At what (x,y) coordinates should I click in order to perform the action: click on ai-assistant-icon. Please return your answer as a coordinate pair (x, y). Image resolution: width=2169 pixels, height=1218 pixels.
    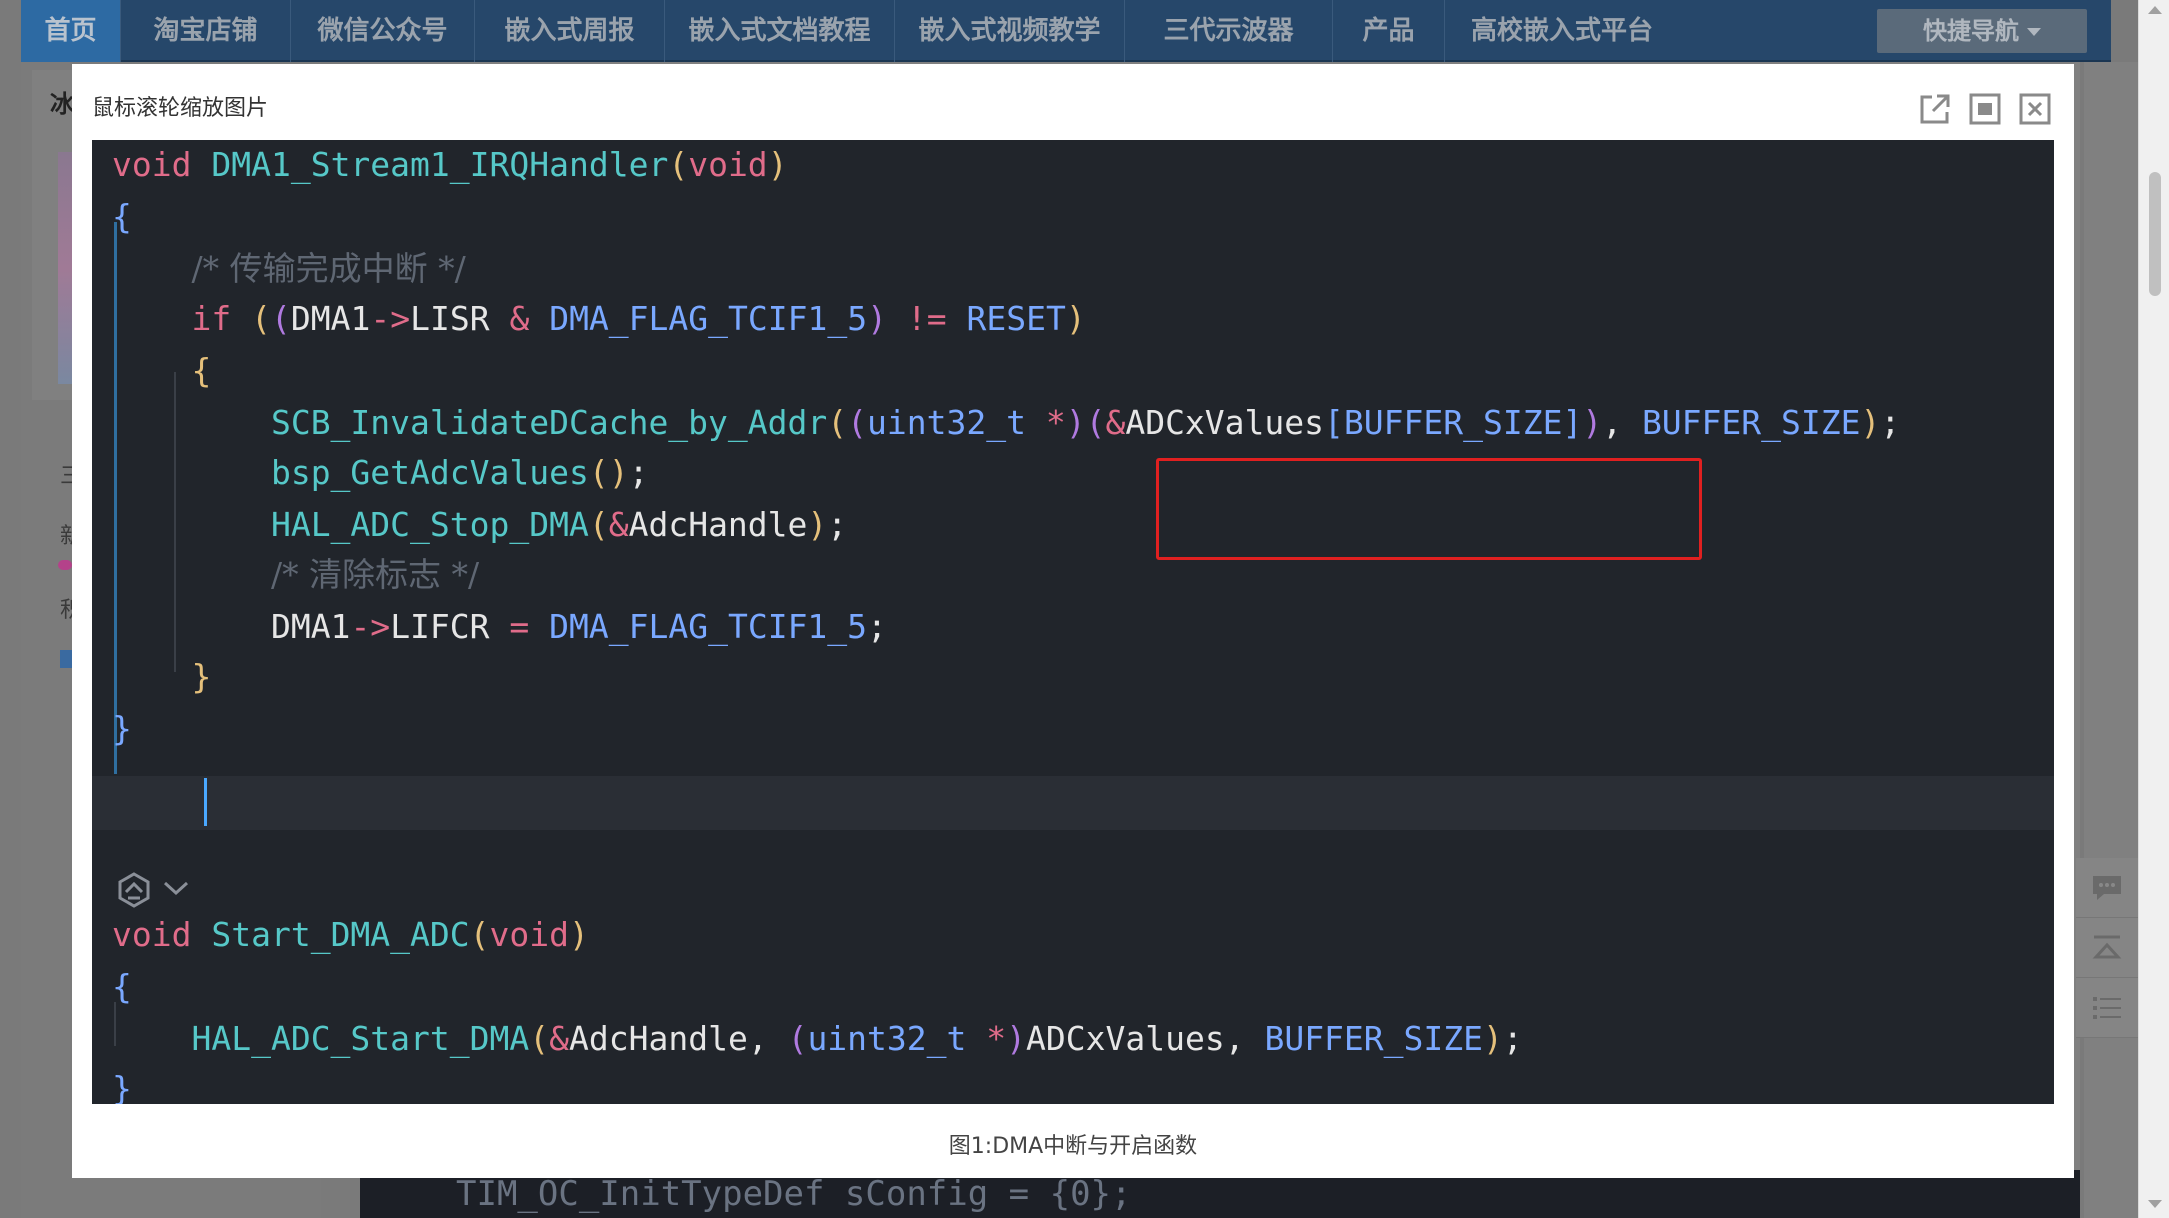
    Looking at the image, I should click on (134, 890).